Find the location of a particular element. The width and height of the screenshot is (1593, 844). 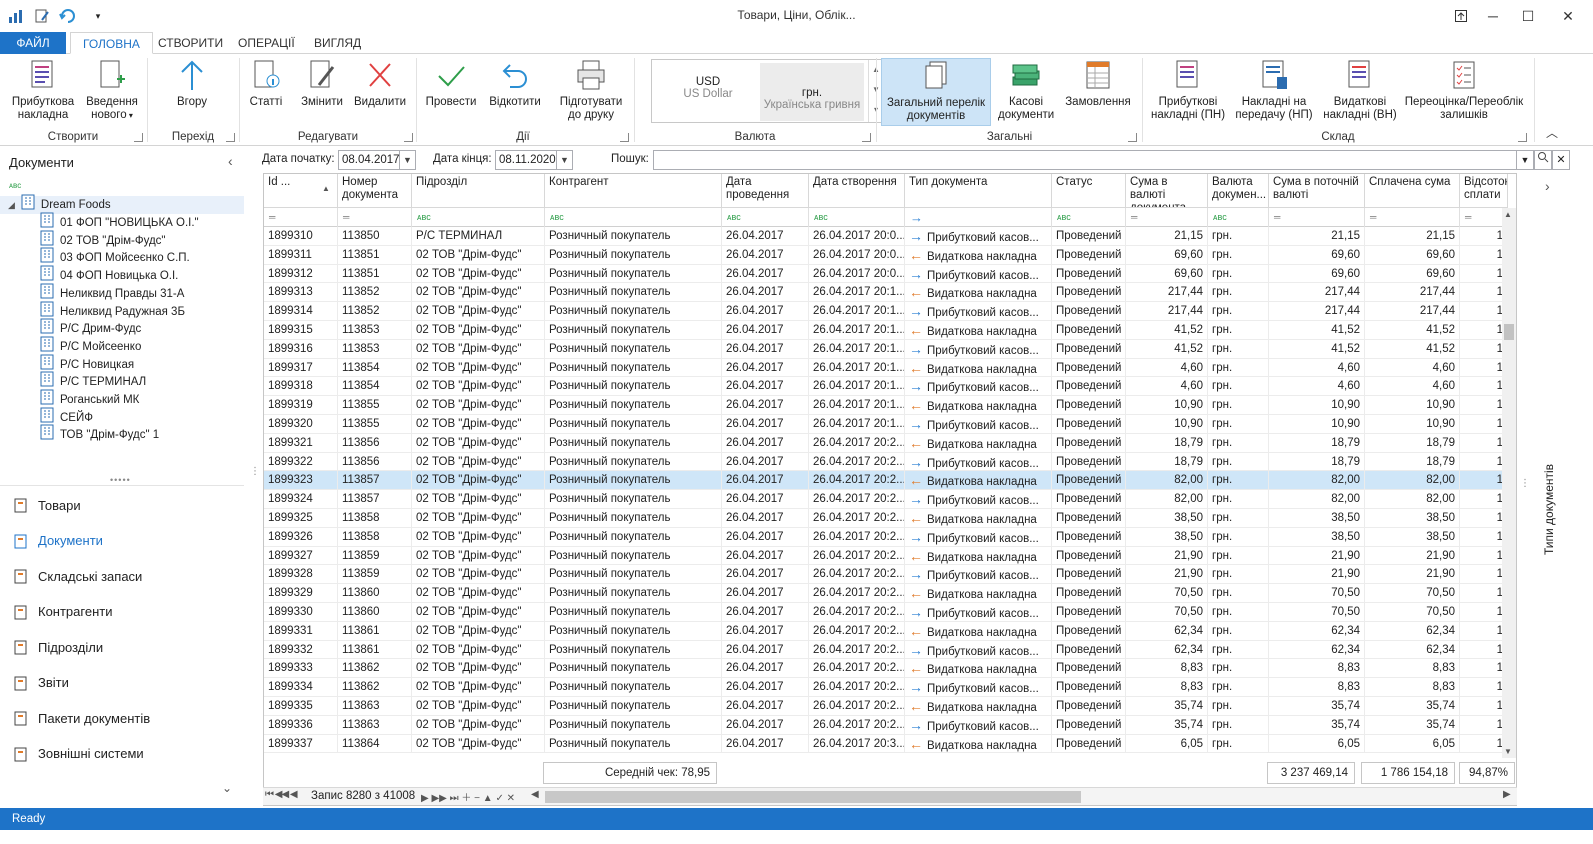

transfer-np-button: Накладні на передачу (НП) is located at coordinates (1274, 90).